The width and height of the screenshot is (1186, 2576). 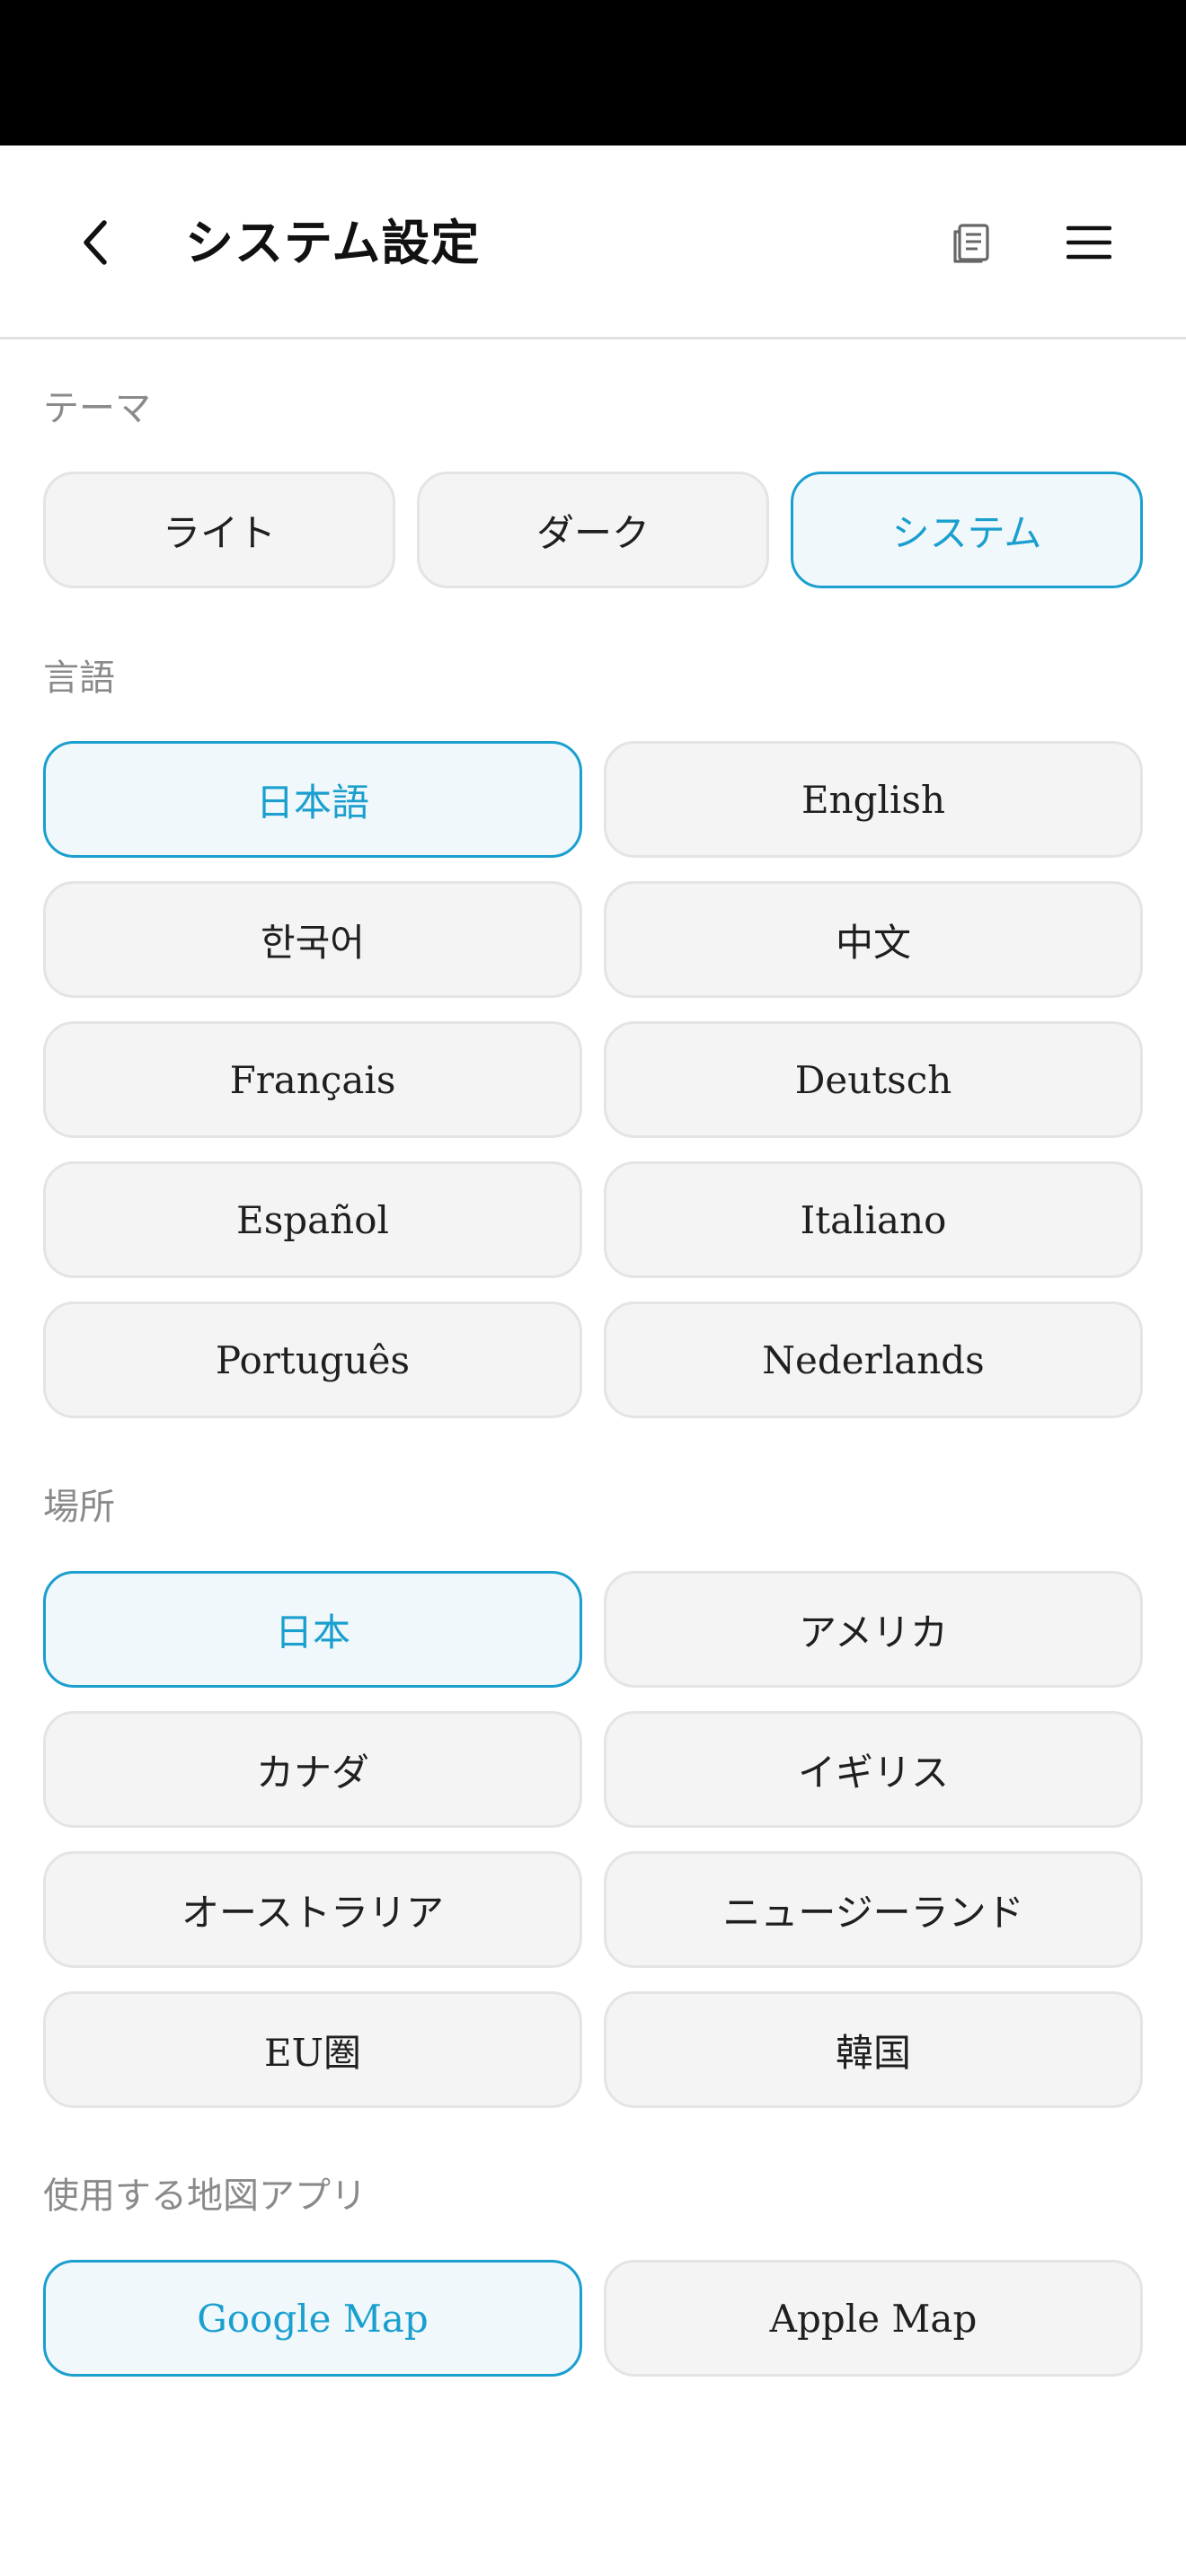 What do you see at coordinates (593, 73) in the screenshot?
I see `status-bar` at bounding box center [593, 73].